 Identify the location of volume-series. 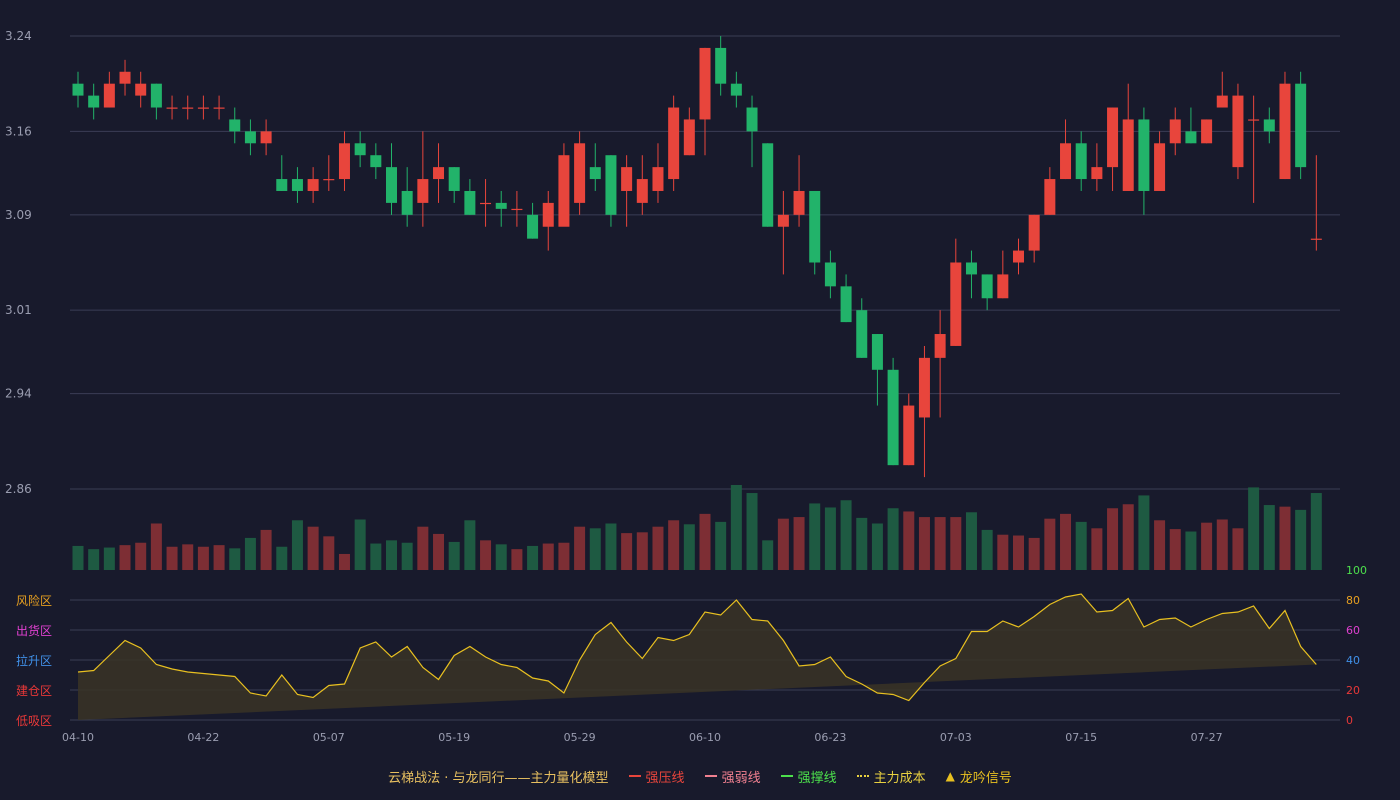
(697, 527).